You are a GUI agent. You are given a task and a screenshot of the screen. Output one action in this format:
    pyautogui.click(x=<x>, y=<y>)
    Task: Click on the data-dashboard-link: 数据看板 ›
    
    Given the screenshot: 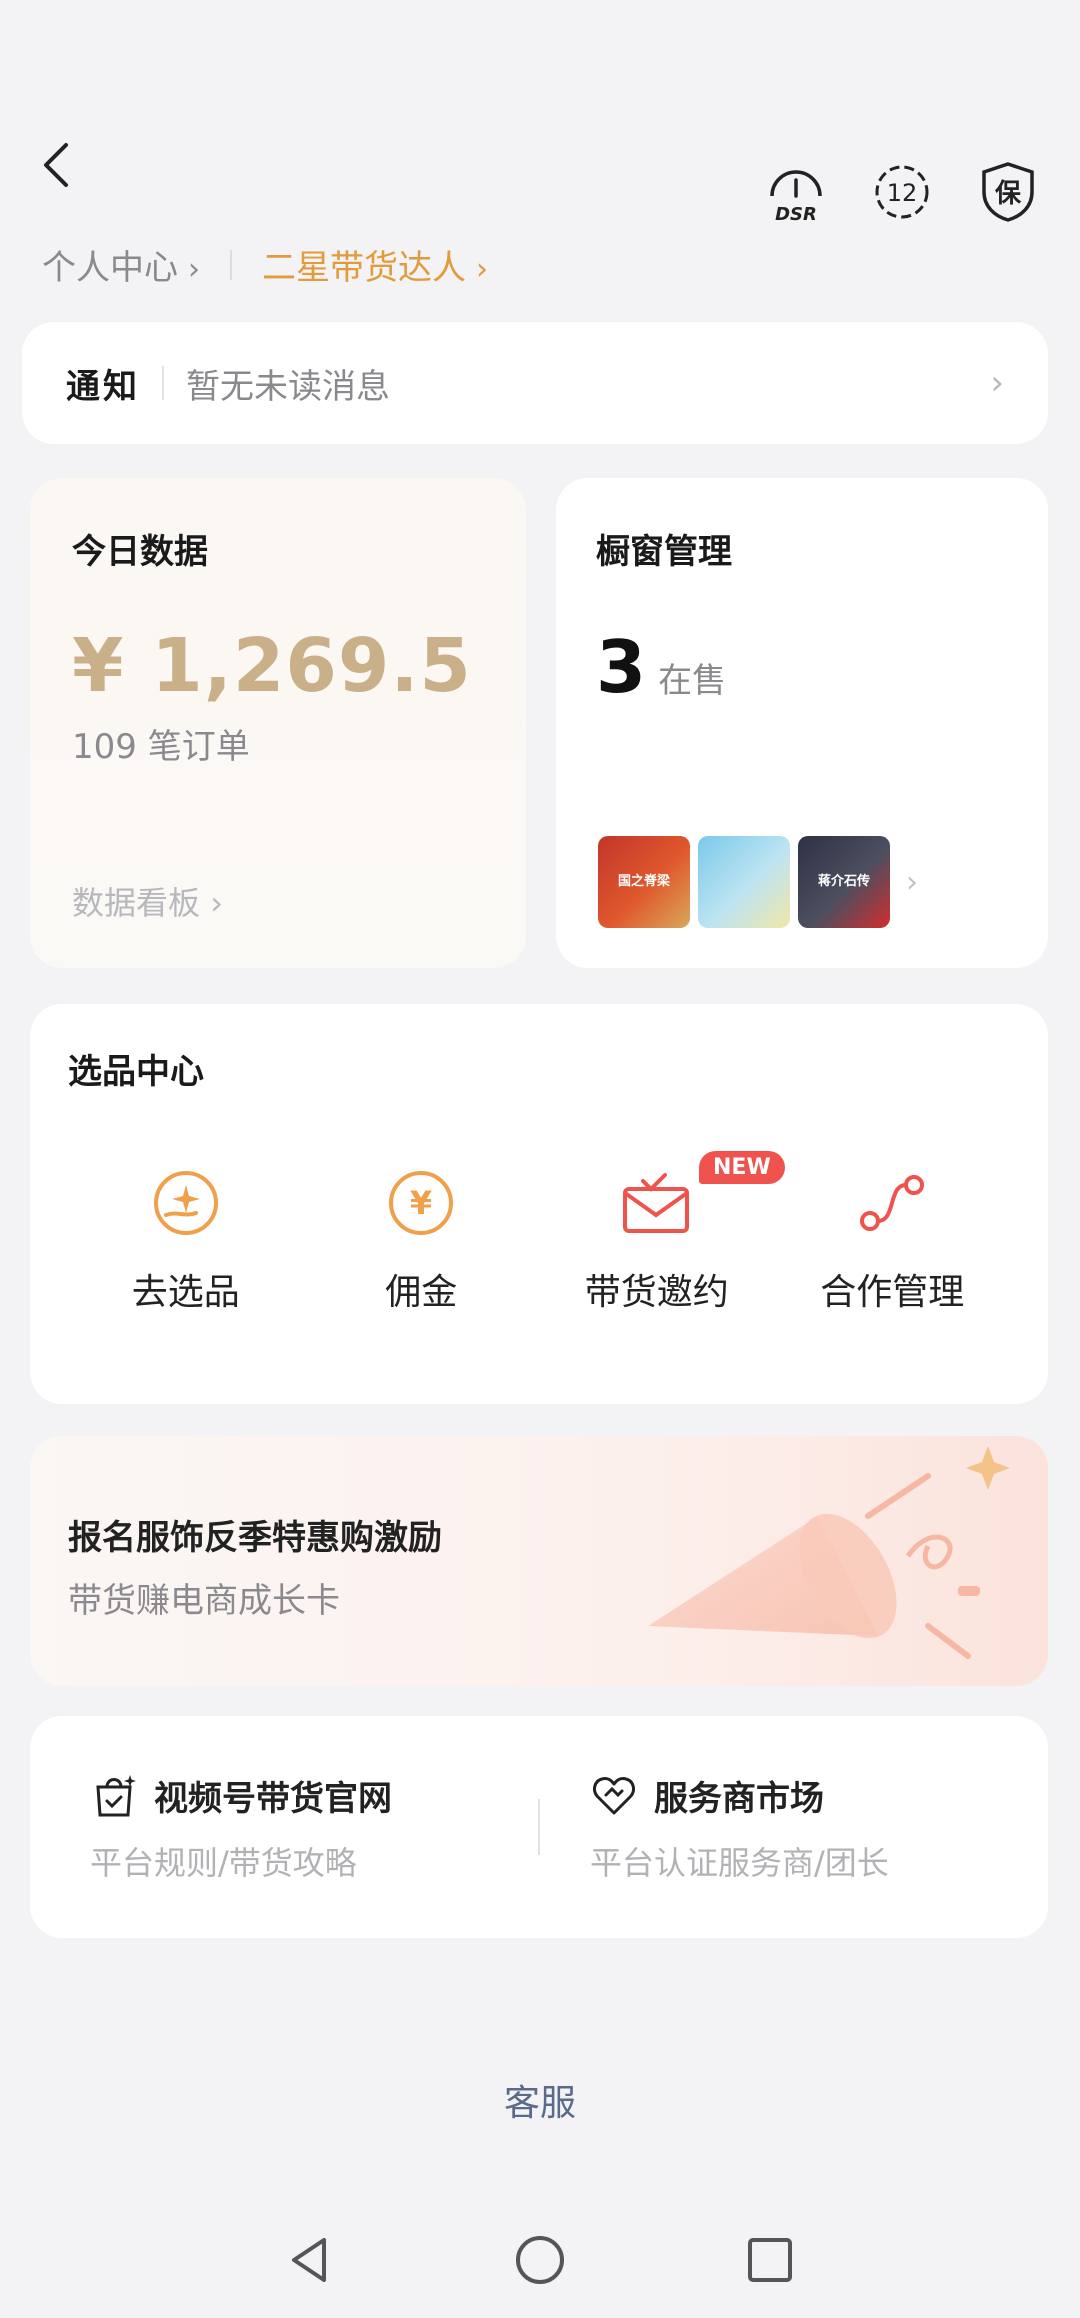 What is the action you would take?
    pyautogui.click(x=147, y=901)
    